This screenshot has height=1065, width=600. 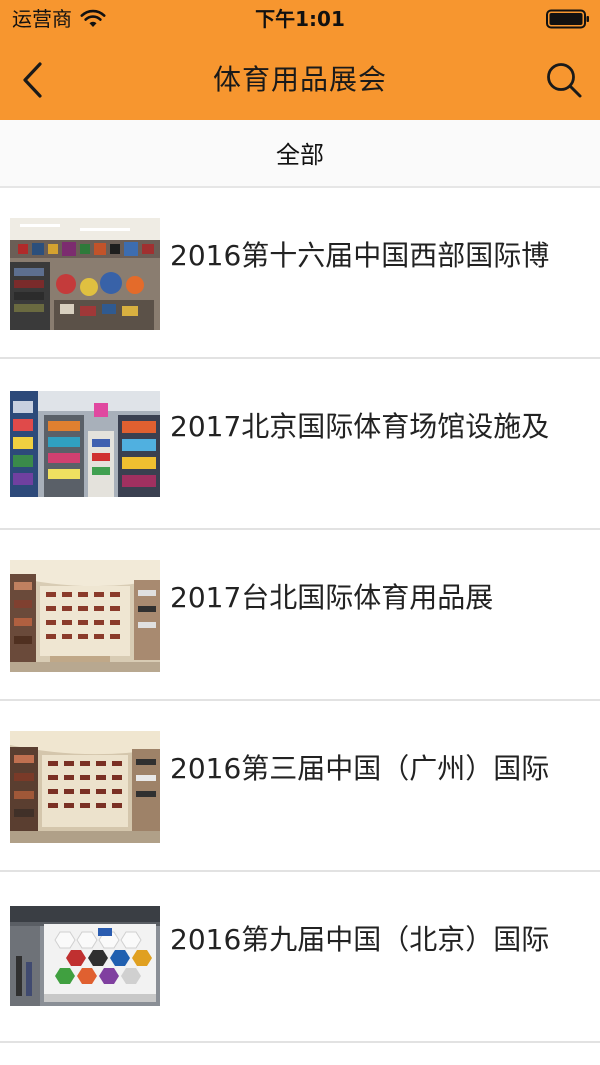 I want to click on filter-all-tab: 全部, so click(x=300, y=154).